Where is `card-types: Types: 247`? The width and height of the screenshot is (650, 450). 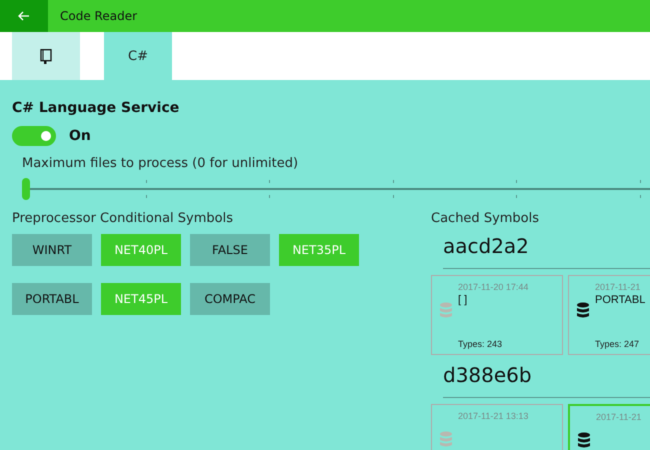
card-types: Types: 247 is located at coordinates (617, 344).